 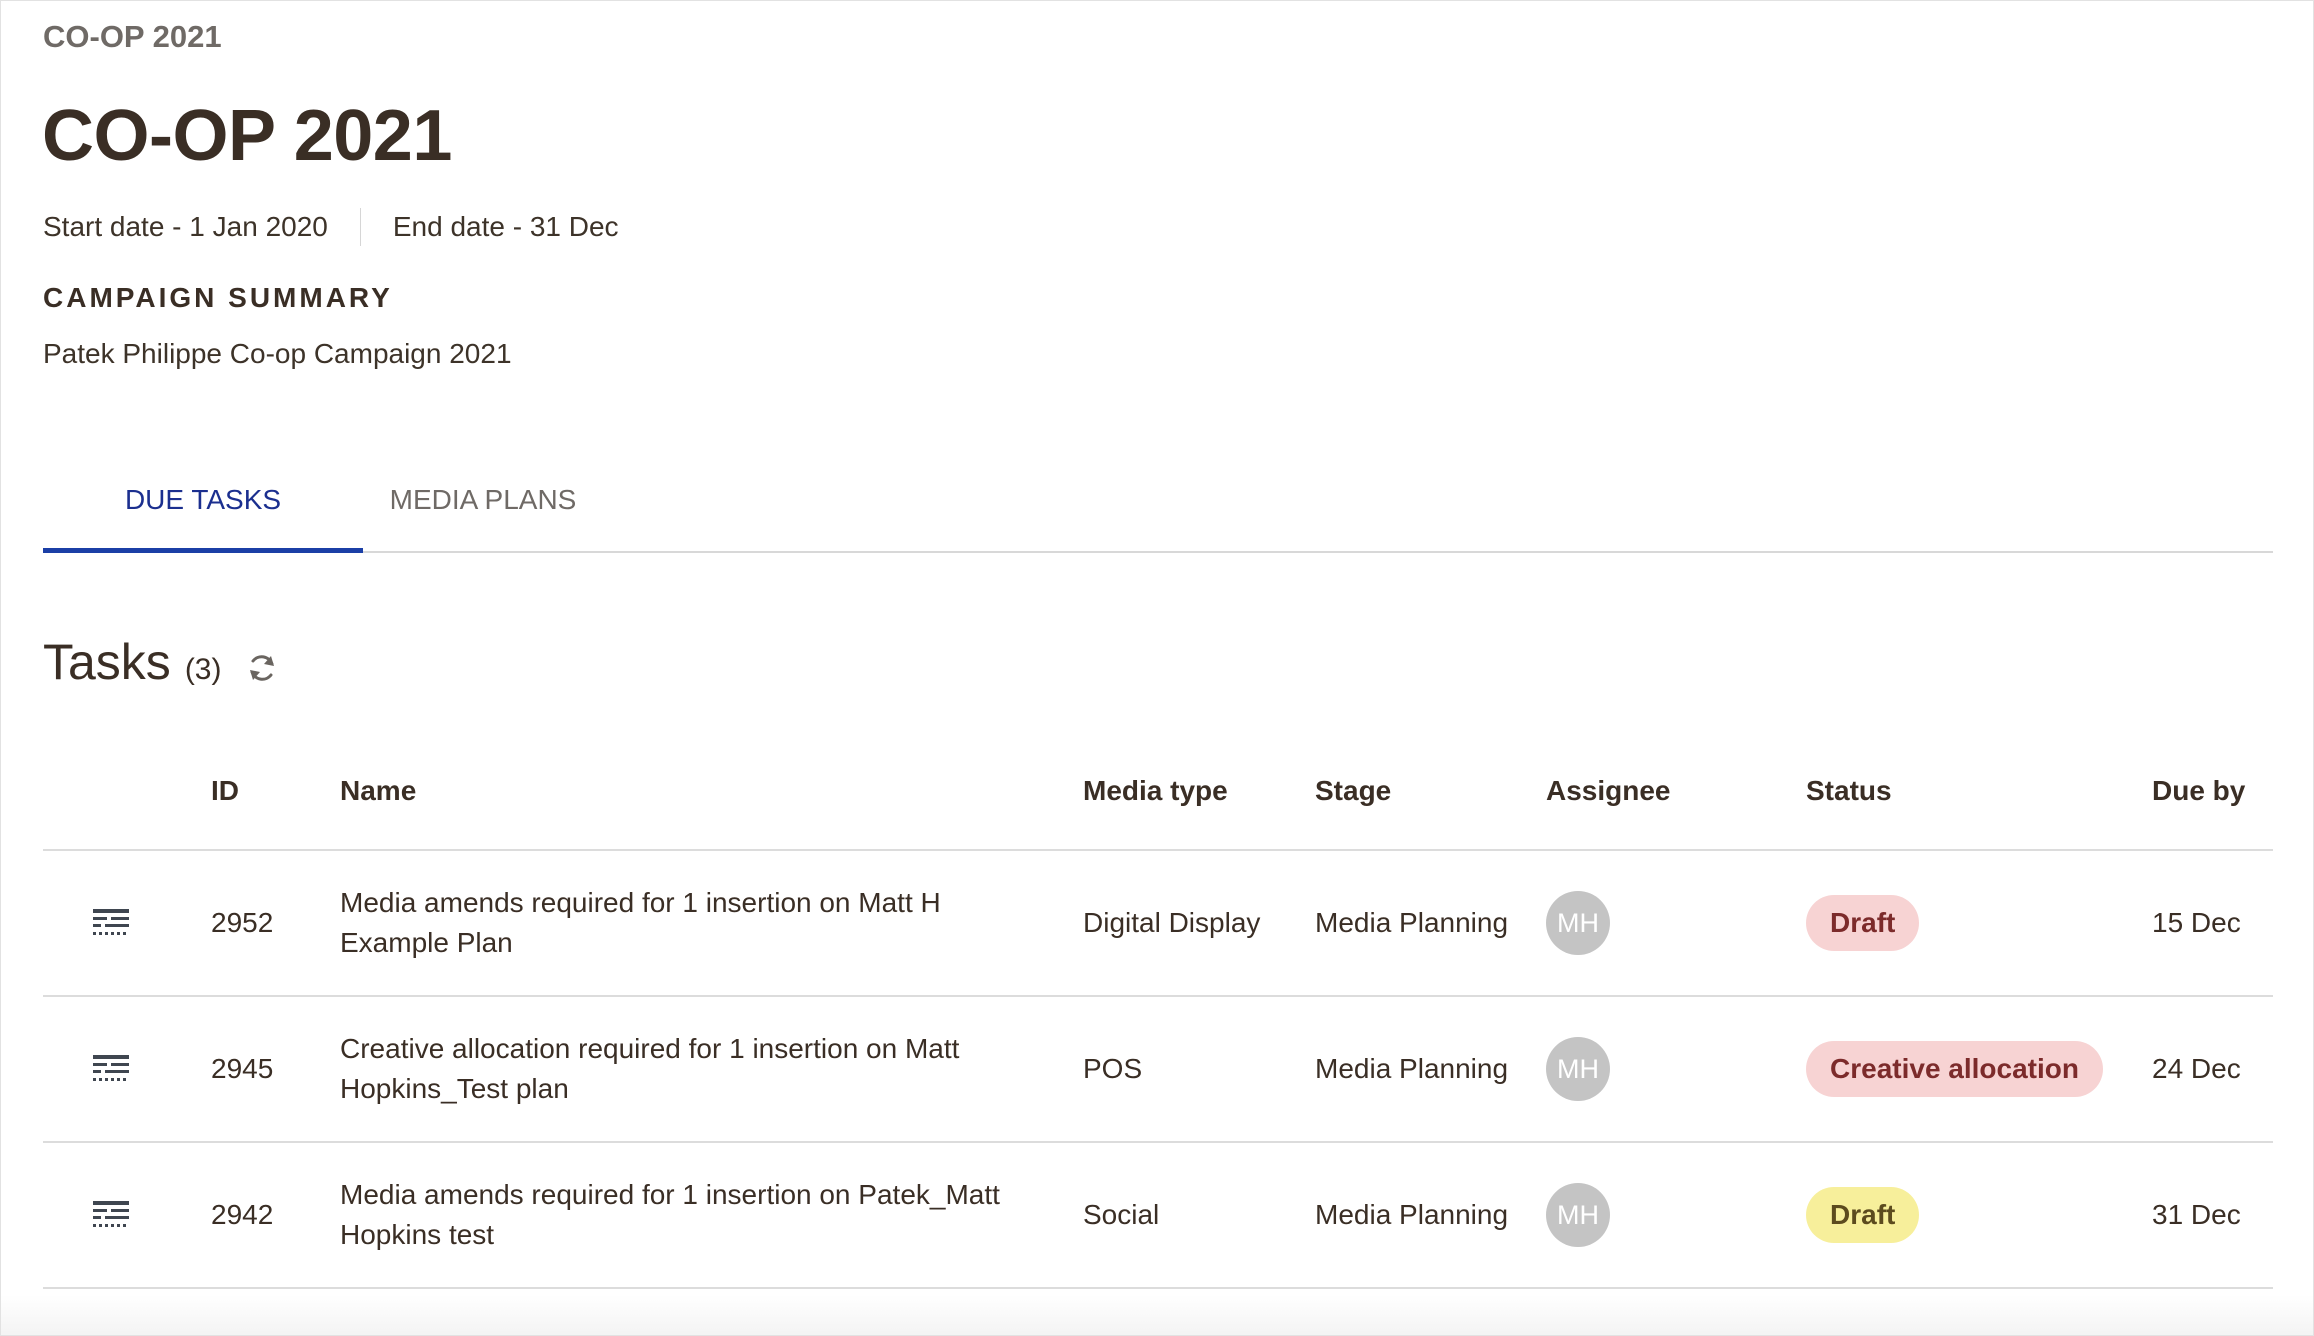 What do you see at coordinates (1849, 791) in the screenshot?
I see `column-header-status: Status` at bounding box center [1849, 791].